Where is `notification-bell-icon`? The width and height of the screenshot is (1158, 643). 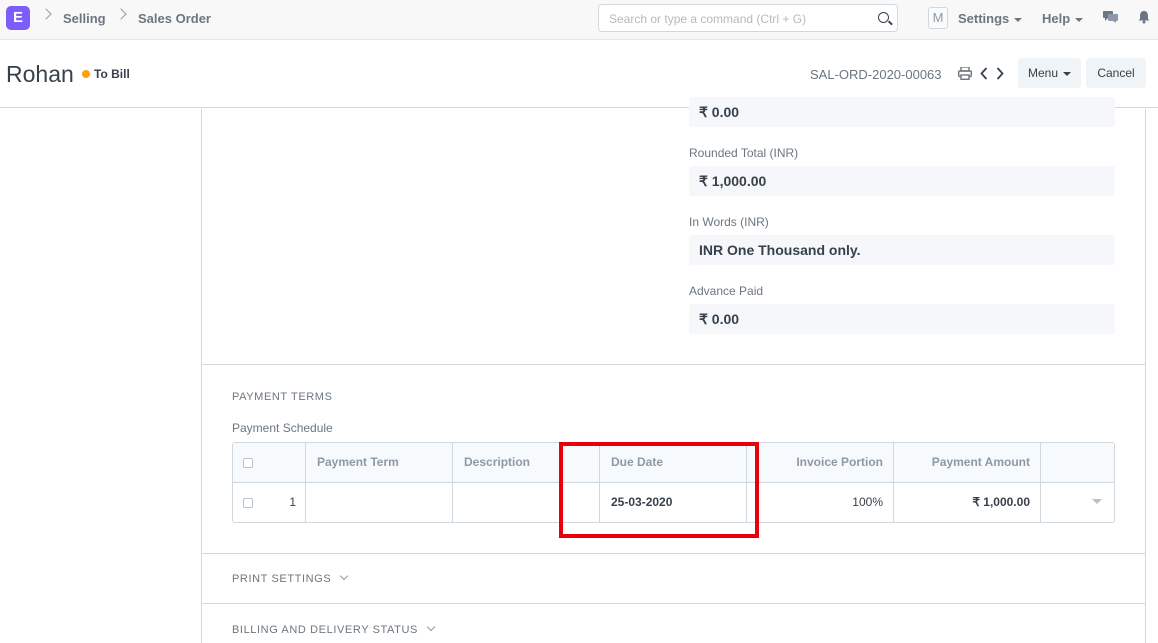
notification-bell-icon is located at coordinates (1144, 17).